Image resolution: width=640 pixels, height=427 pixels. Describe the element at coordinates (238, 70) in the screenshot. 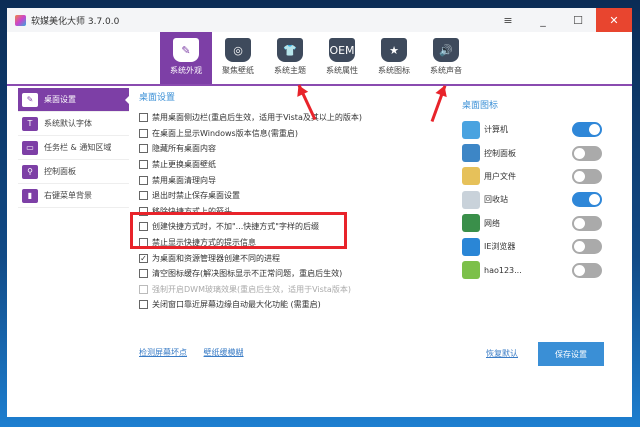

I see `tab-label: 聚焦壁纸` at that location.